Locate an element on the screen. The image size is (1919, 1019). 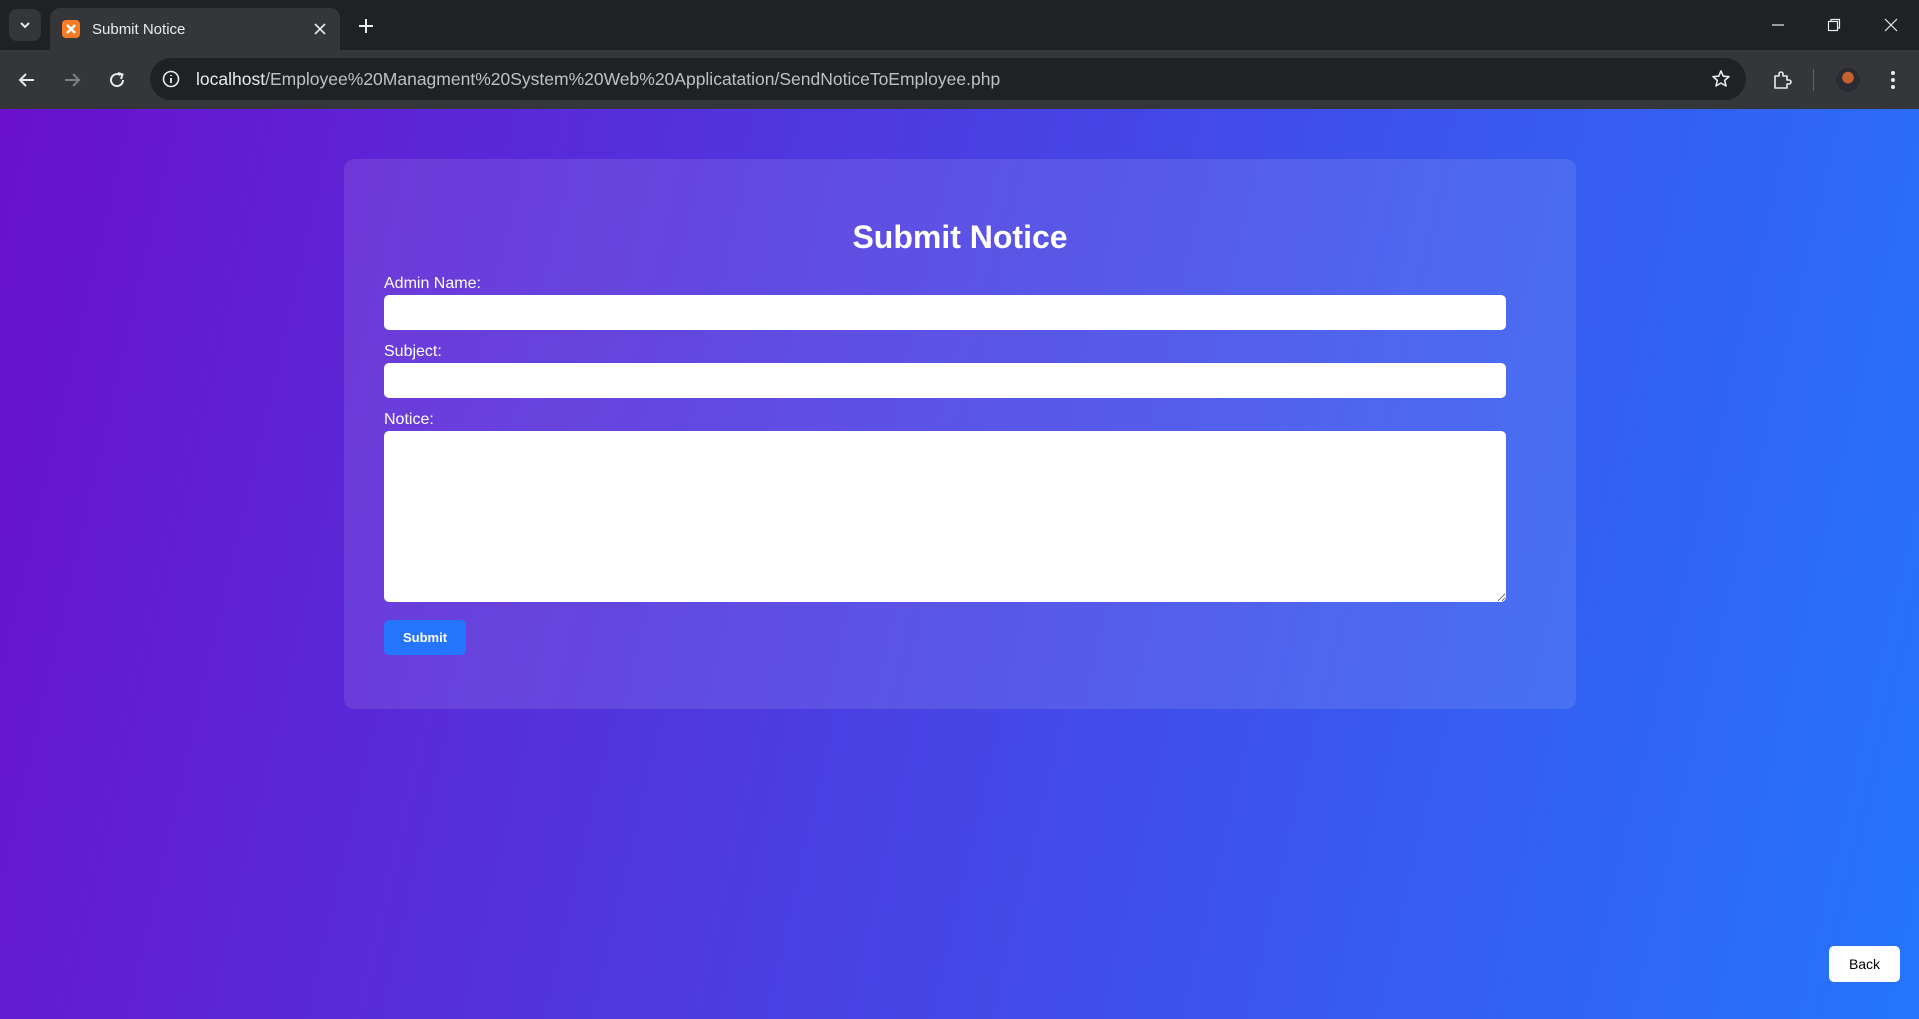
subject-input is located at coordinates (945, 380).